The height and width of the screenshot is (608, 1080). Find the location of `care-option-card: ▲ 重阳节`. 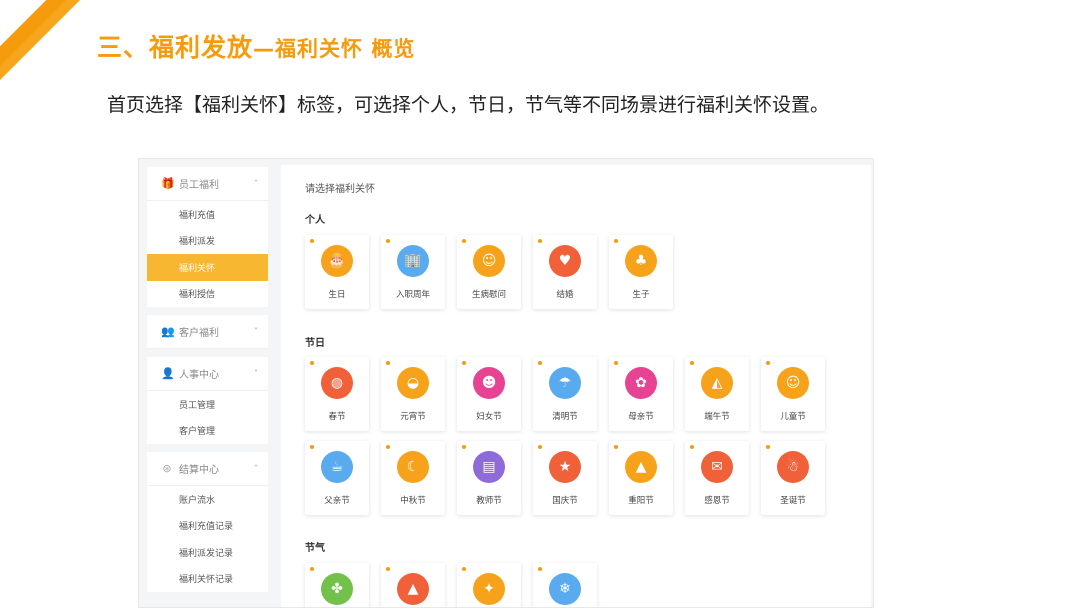

care-option-card: ▲ 重阳节 is located at coordinates (641, 478).